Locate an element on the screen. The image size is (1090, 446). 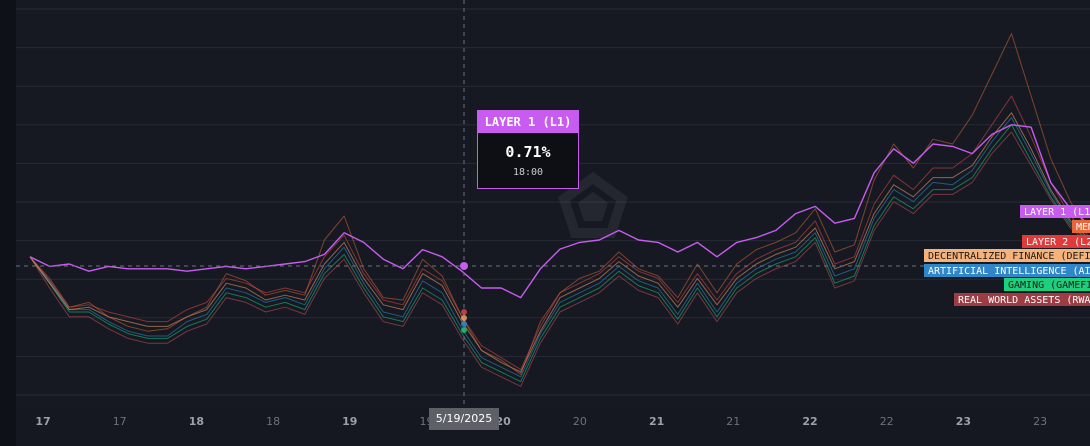
legend-tag-label: LAYER 1 (L1) is located at coordinates (1057, 212).